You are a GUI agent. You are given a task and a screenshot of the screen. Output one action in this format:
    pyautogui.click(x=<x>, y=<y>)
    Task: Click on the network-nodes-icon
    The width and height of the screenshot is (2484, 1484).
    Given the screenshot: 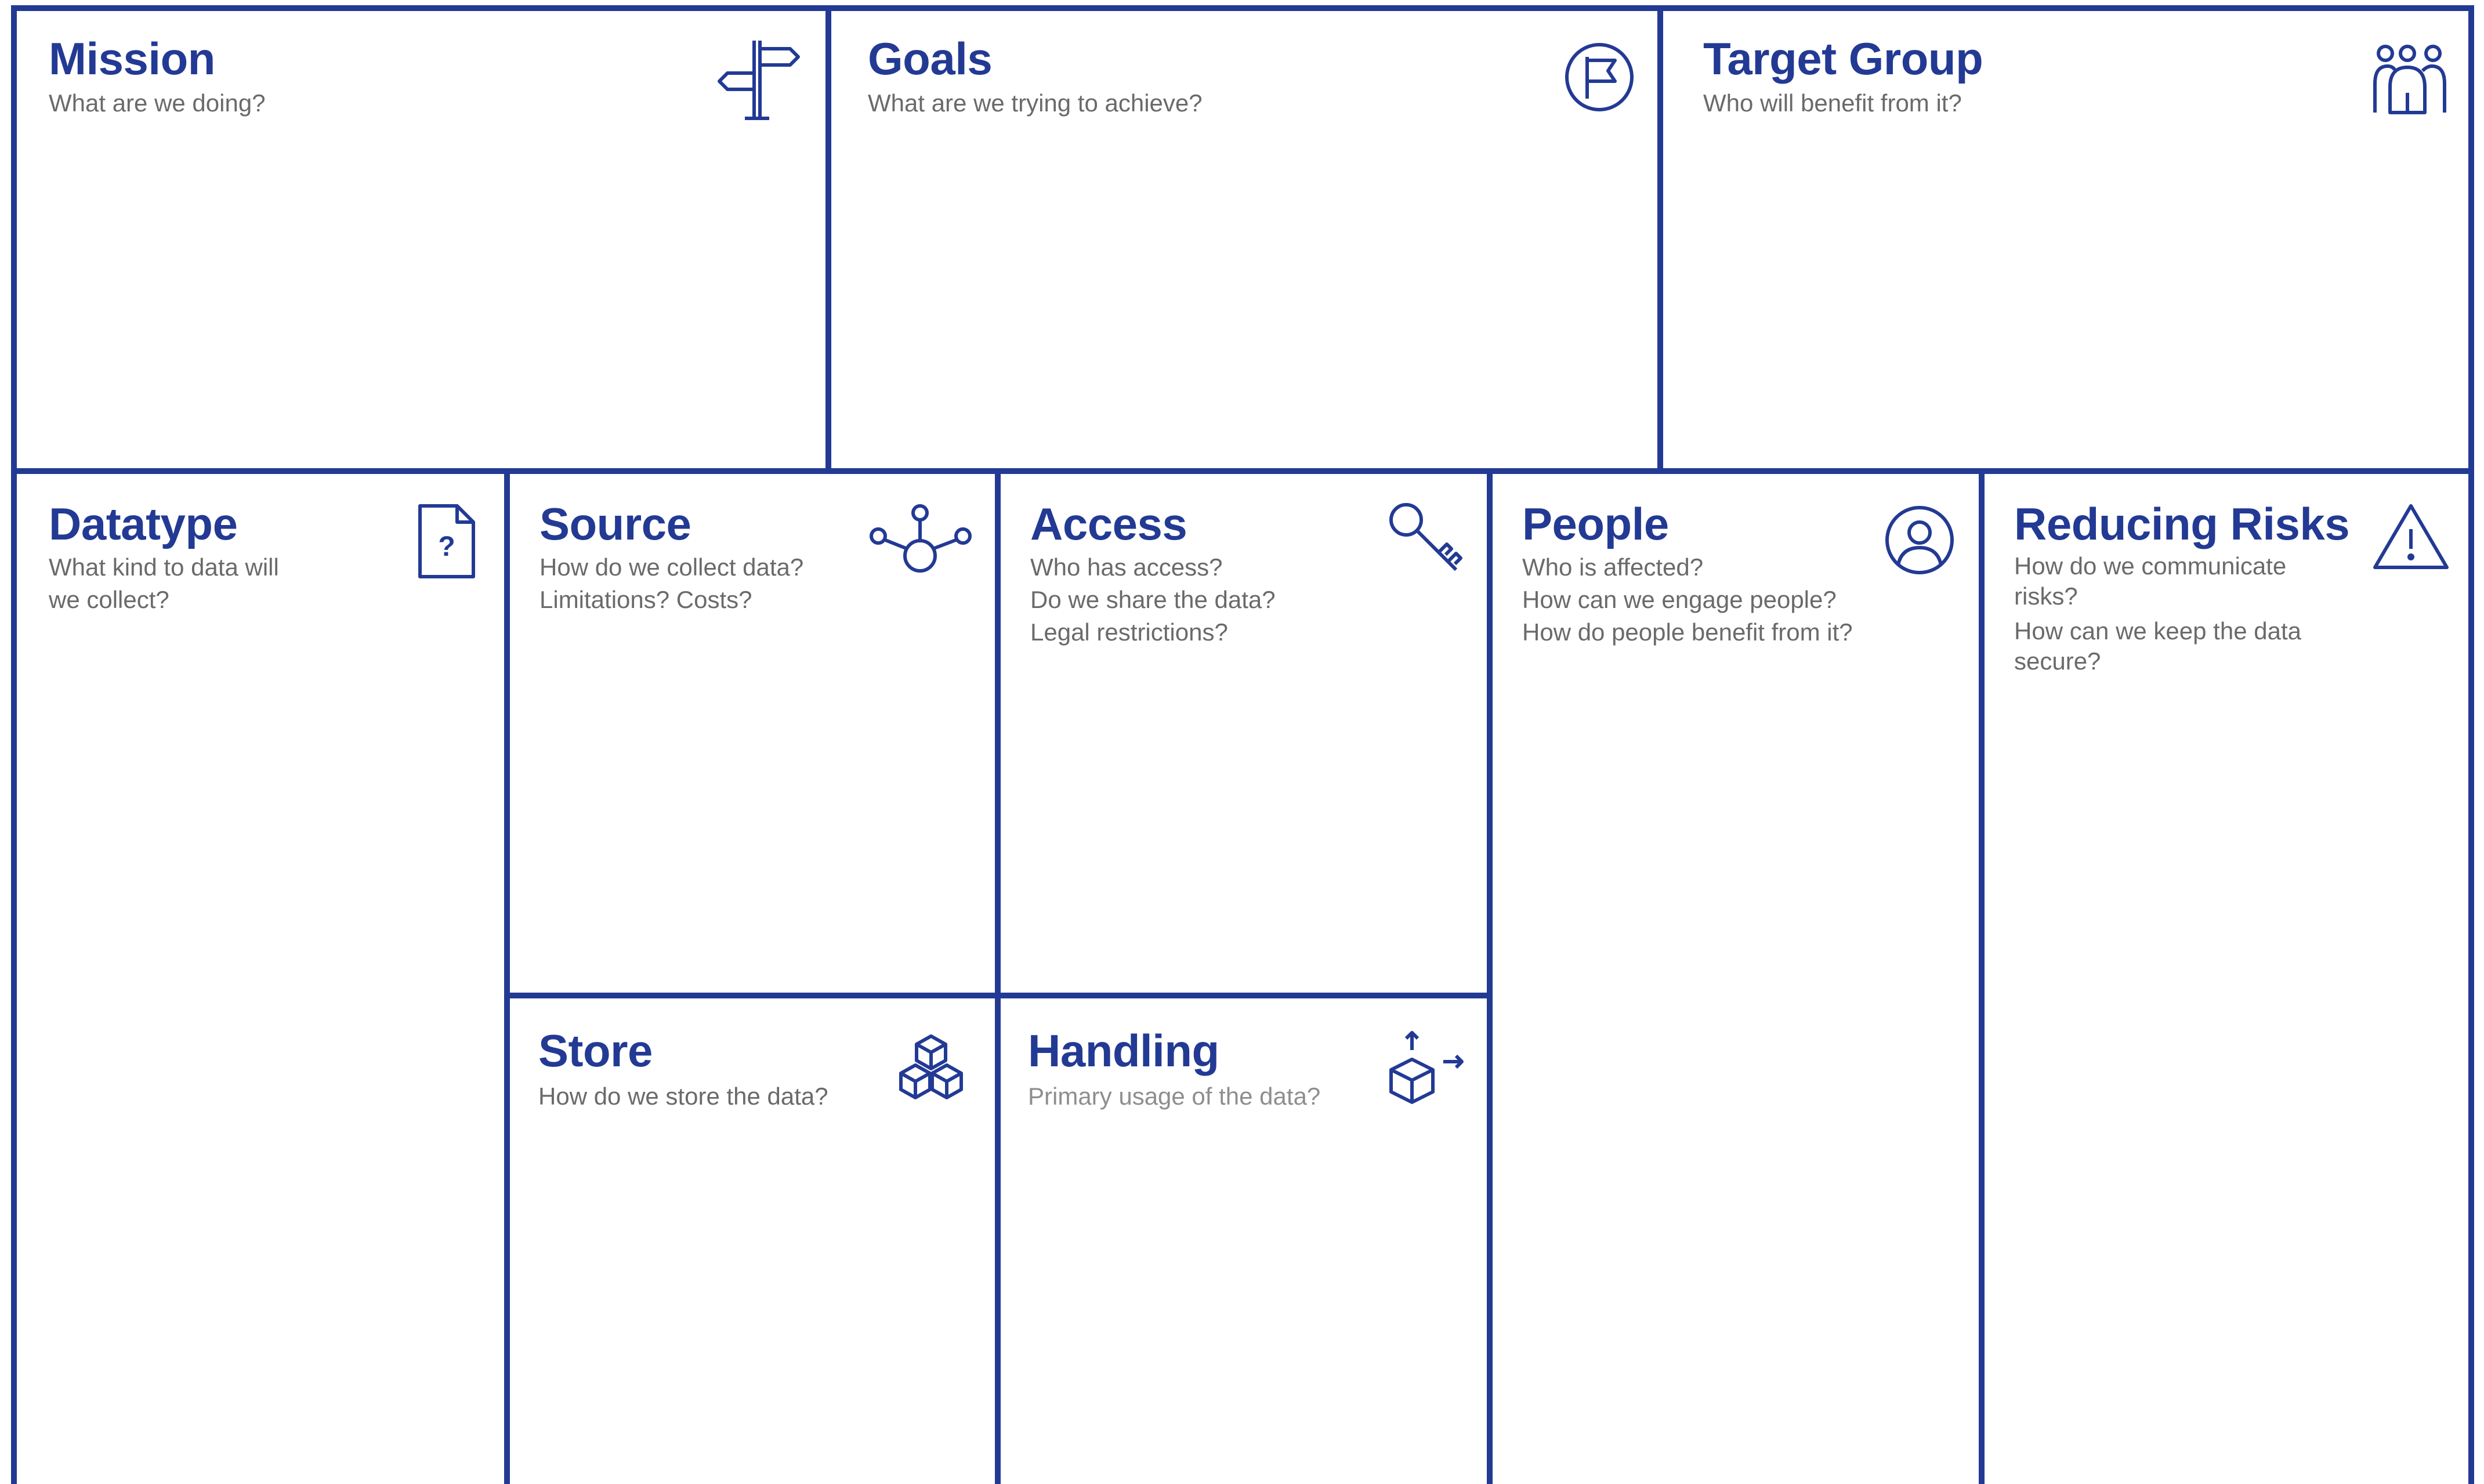 What is the action you would take?
    pyautogui.click(x=922, y=540)
    